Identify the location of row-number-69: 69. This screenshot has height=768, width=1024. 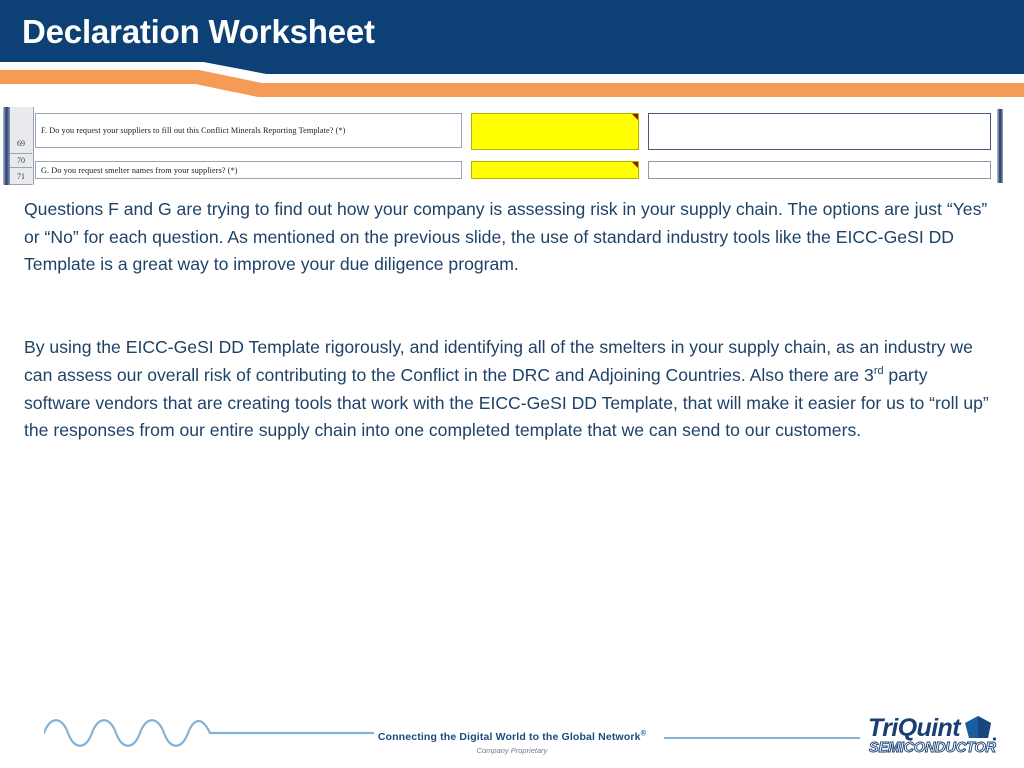
(21, 130).